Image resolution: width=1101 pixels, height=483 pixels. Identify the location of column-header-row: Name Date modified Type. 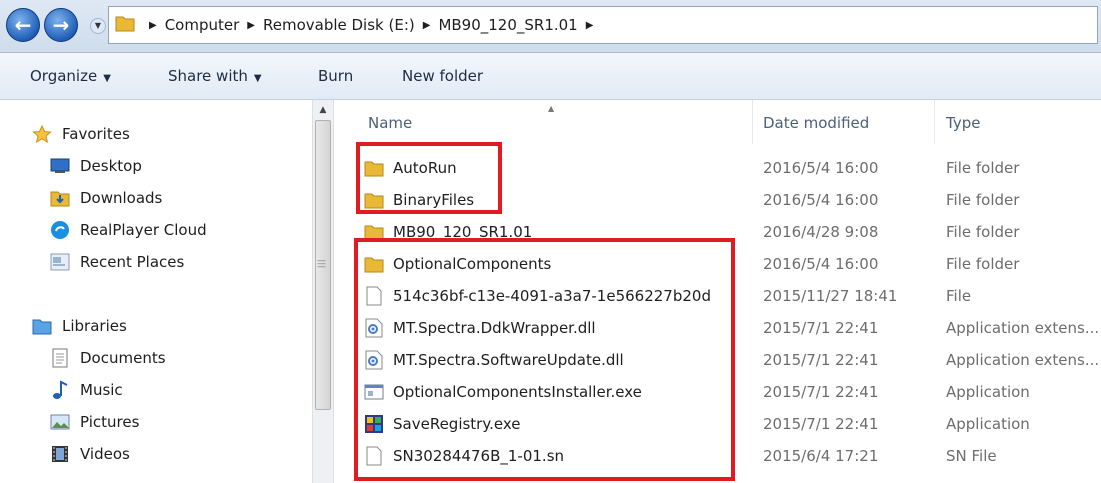
(717, 122).